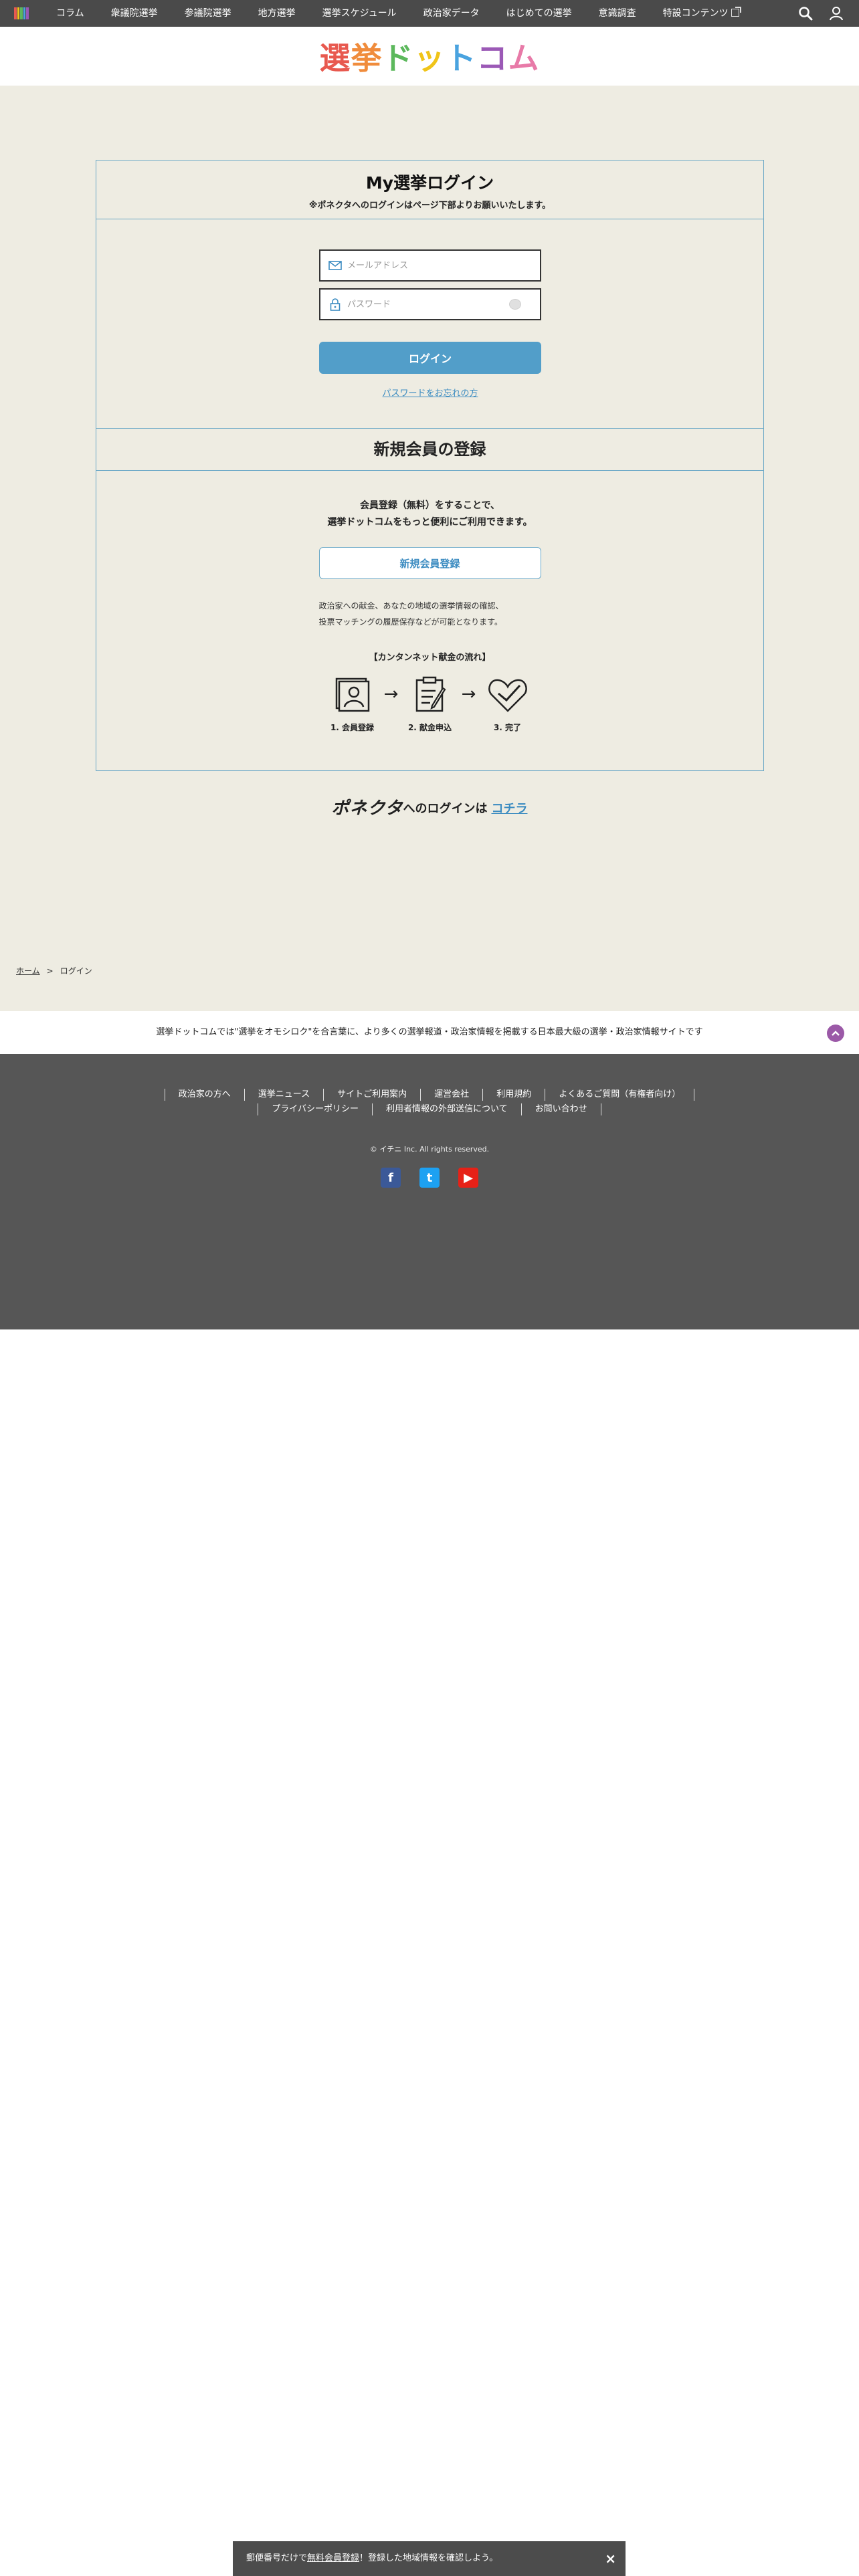 The image size is (859, 2576). Describe the element at coordinates (429, 727) in the screenshot. I see `flow-step-label: 2. 献金申込` at that location.